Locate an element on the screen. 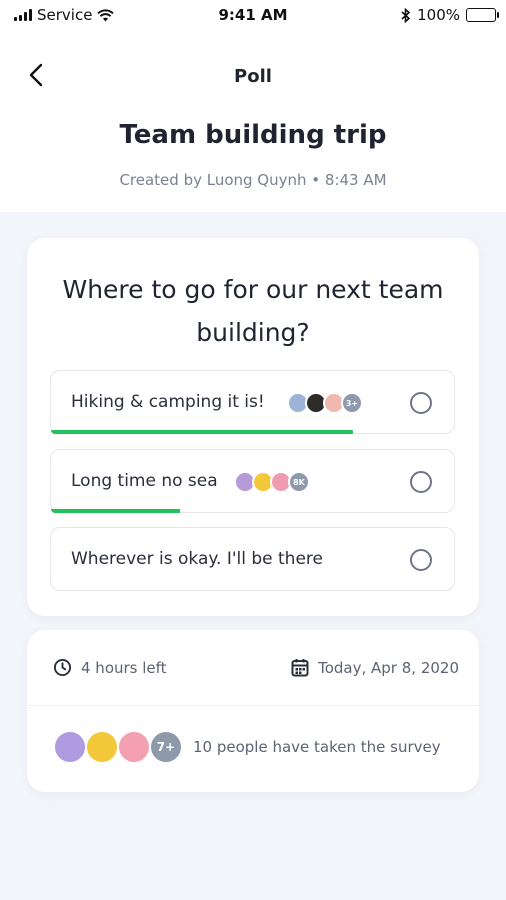 The width and height of the screenshot is (506, 900). date-label: Today, Apr 8, 2020 is located at coordinates (388, 667).